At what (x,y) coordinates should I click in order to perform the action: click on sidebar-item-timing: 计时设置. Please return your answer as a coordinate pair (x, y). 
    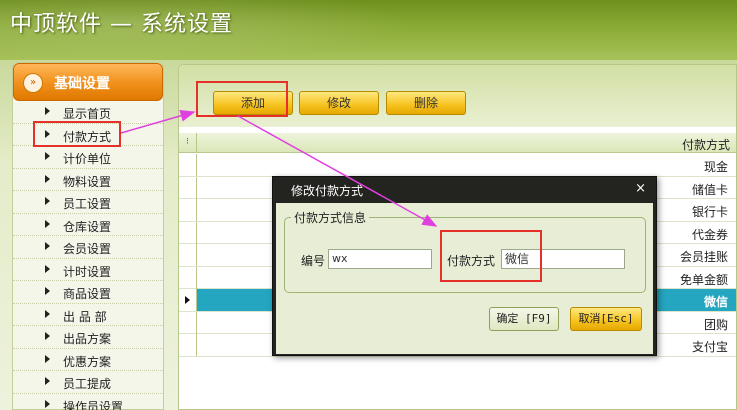
    Looking at the image, I should click on (88, 270).